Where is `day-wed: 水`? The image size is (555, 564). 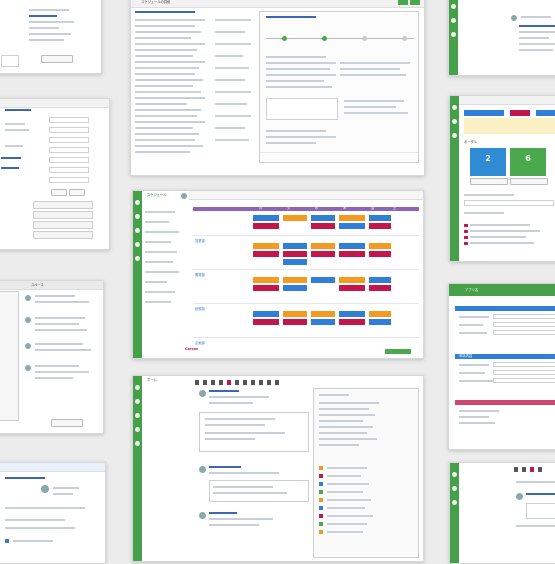
day-wed: 水 is located at coordinates (317, 208).